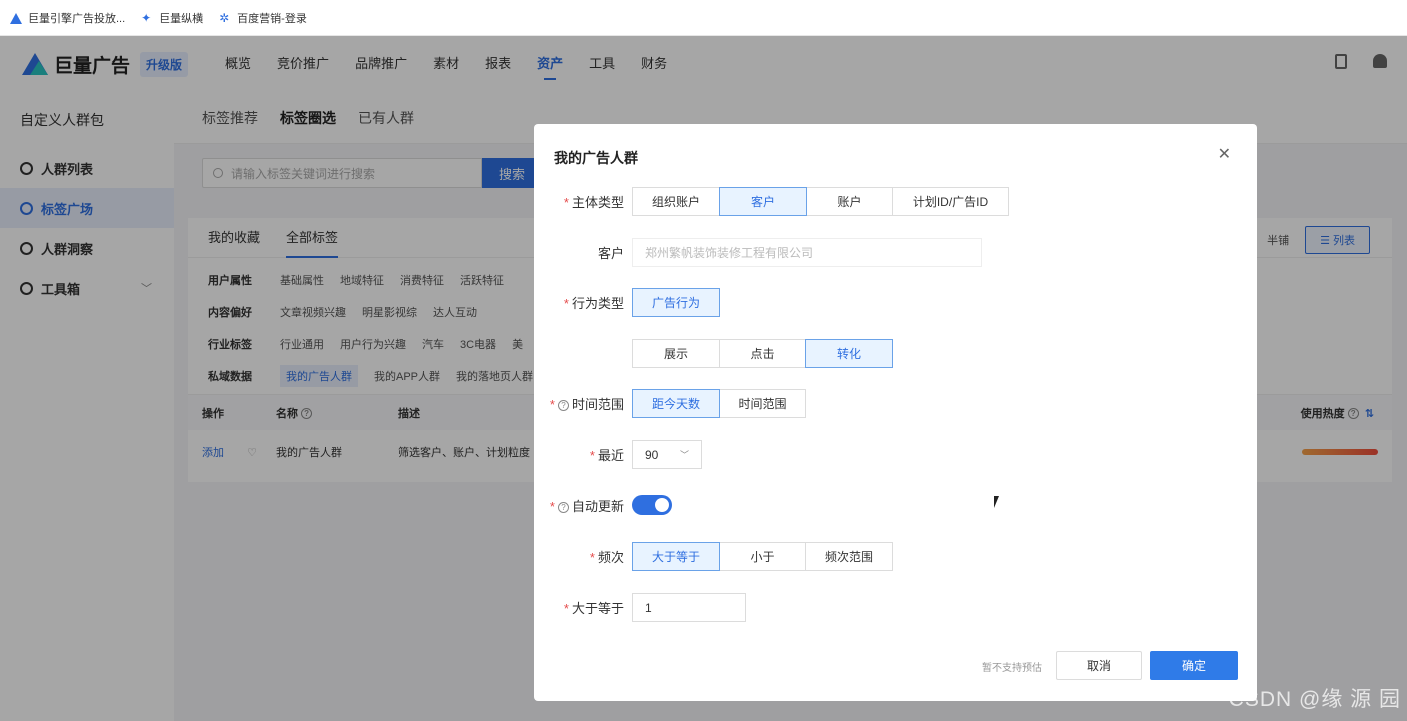 Image resolution: width=1407 pixels, height=721 pixels. I want to click on modal-title: 我的广告人群, so click(596, 158).